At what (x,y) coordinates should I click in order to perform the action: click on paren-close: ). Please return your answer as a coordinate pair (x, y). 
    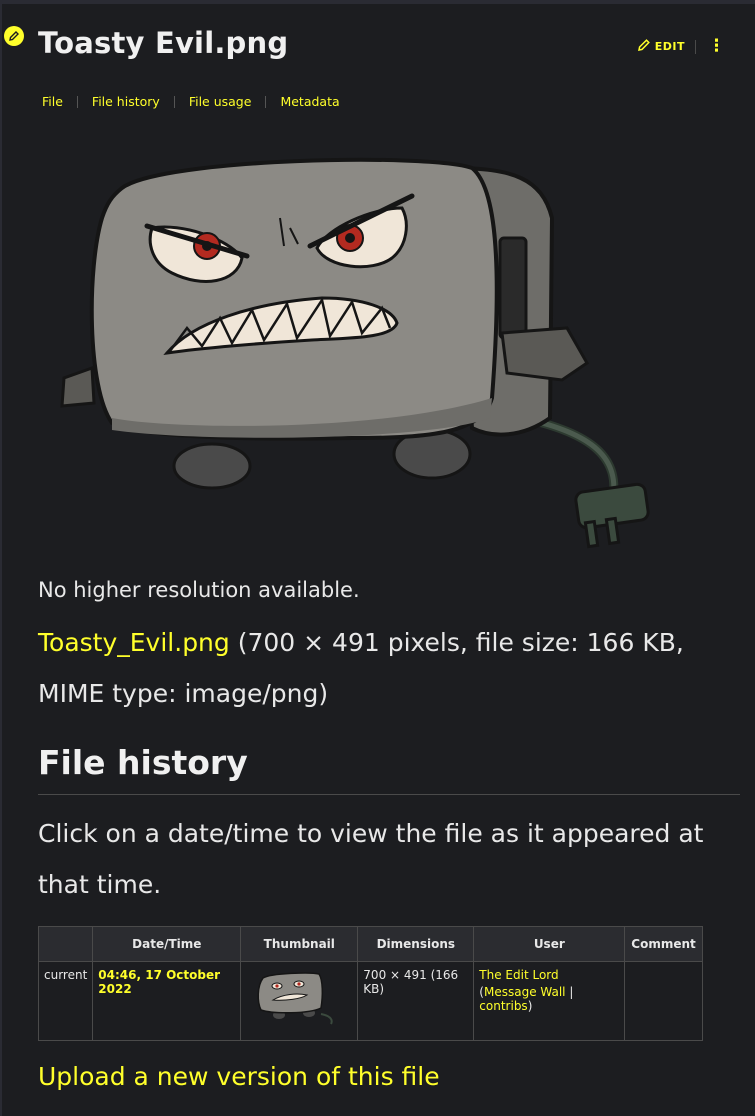
    Looking at the image, I should click on (530, 1006).